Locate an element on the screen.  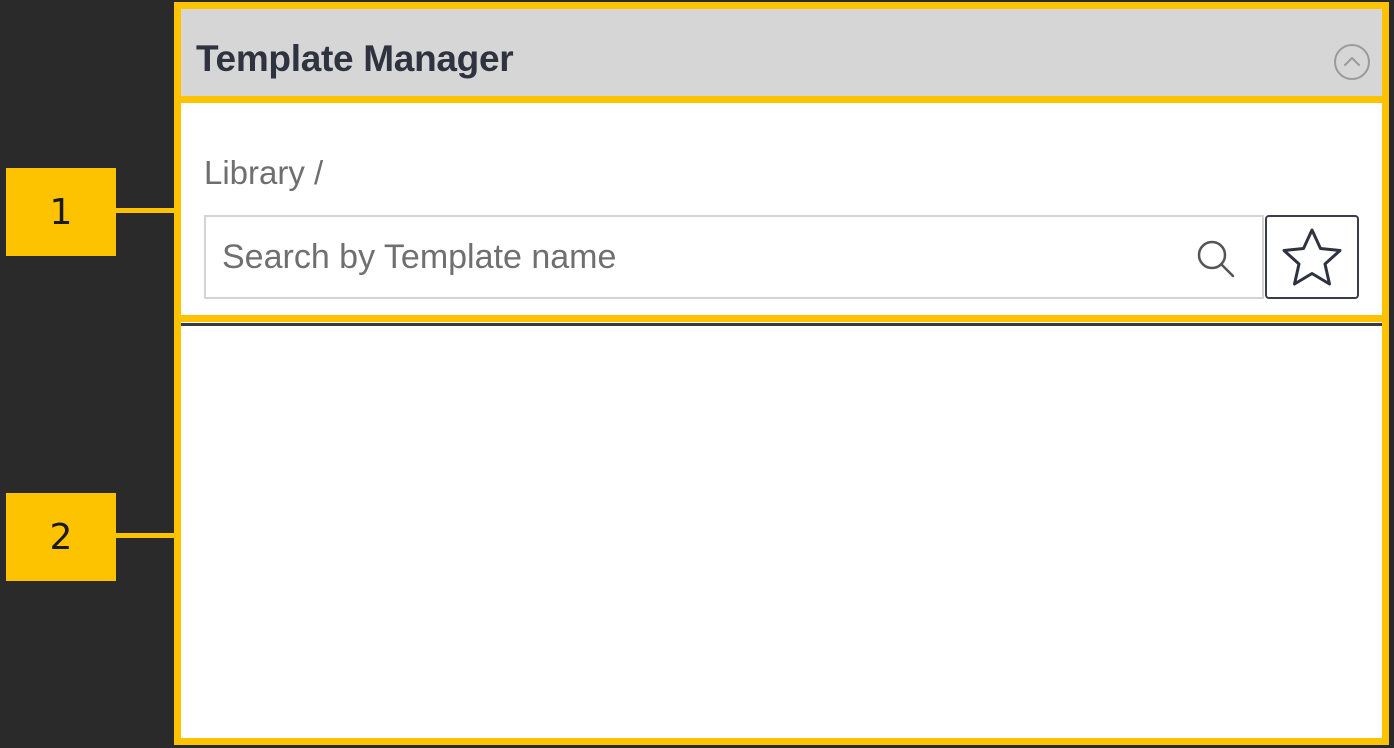
star-icon is located at coordinates (1312, 257).